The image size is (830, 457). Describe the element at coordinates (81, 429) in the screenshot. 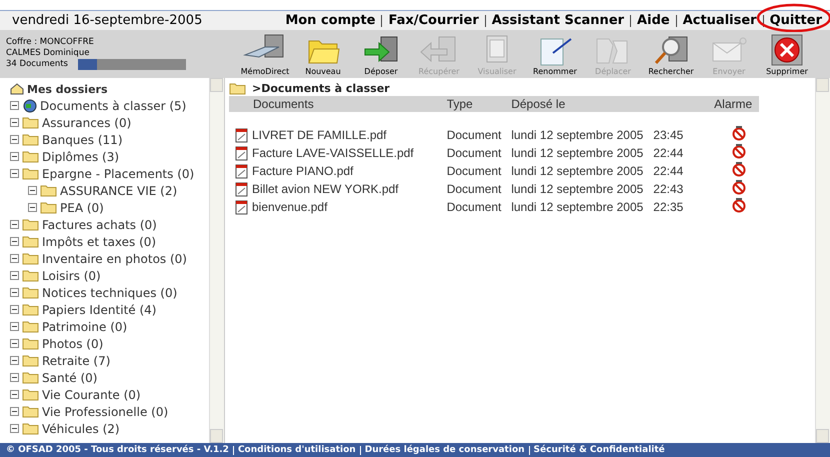

I see `folder-label: Véhicules (2)` at that location.